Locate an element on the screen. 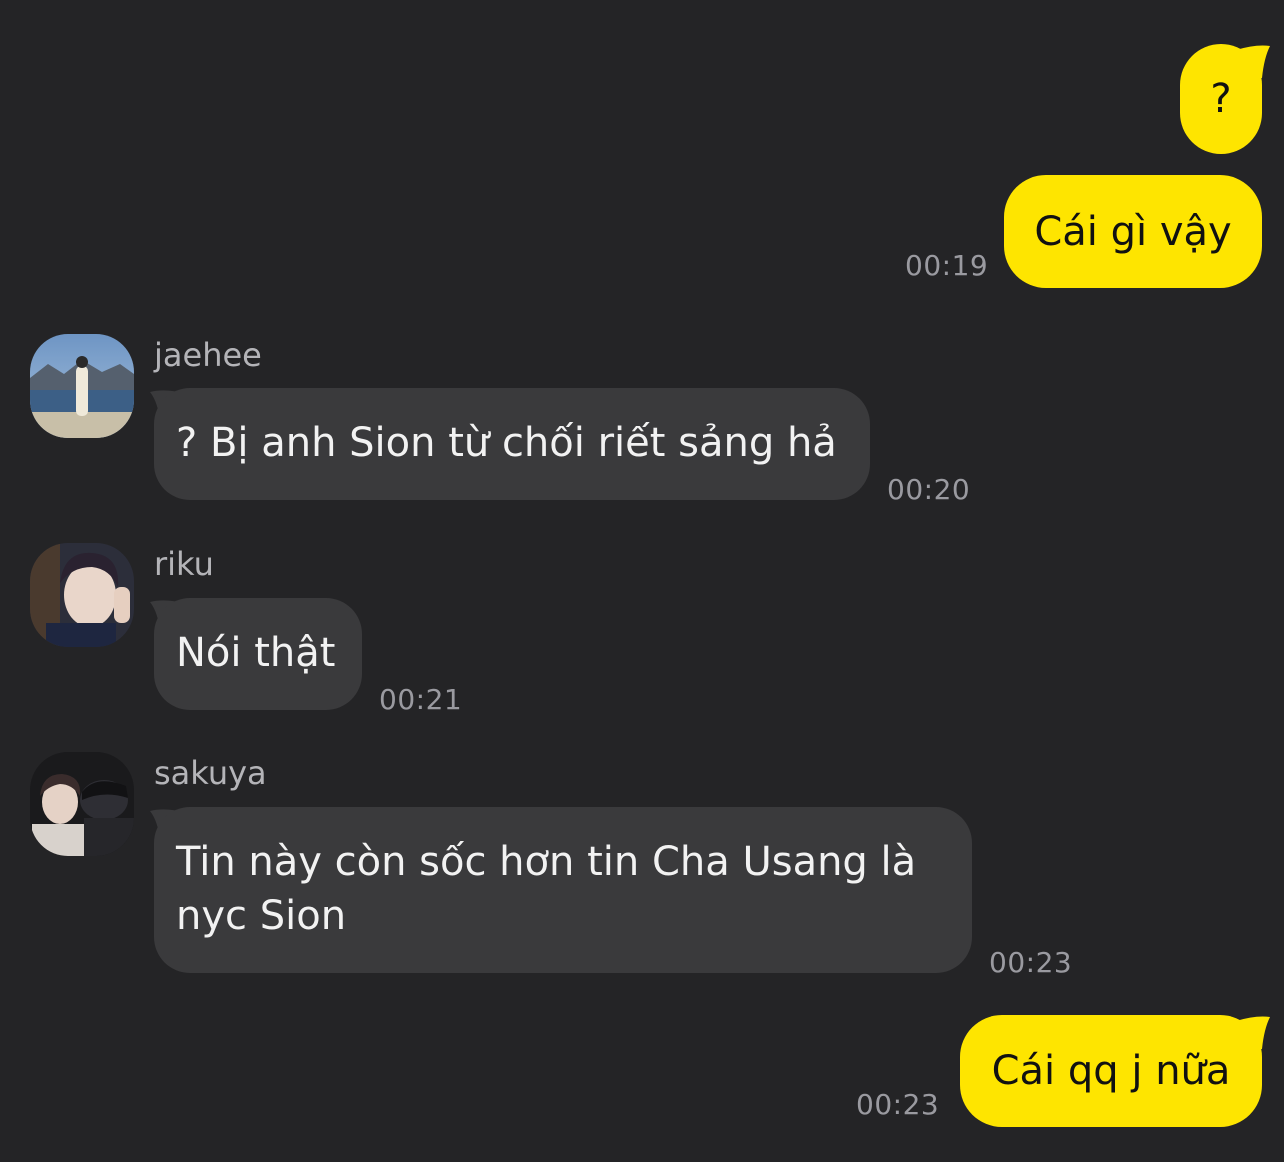 The height and width of the screenshot is (1162, 1284). message-text: ? Bị anh Sion từ chối riết sảng hả is located at coordinates (506, 443).